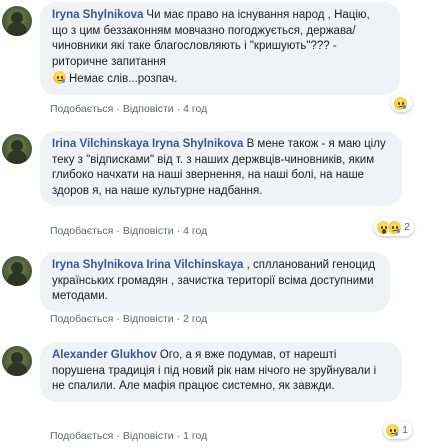 This screenshot has height=447, width=422. Describe the element at coordinates (194, 265) in the screenshot. I see `comment-mention: Irina Vilchinskaya` at that location.